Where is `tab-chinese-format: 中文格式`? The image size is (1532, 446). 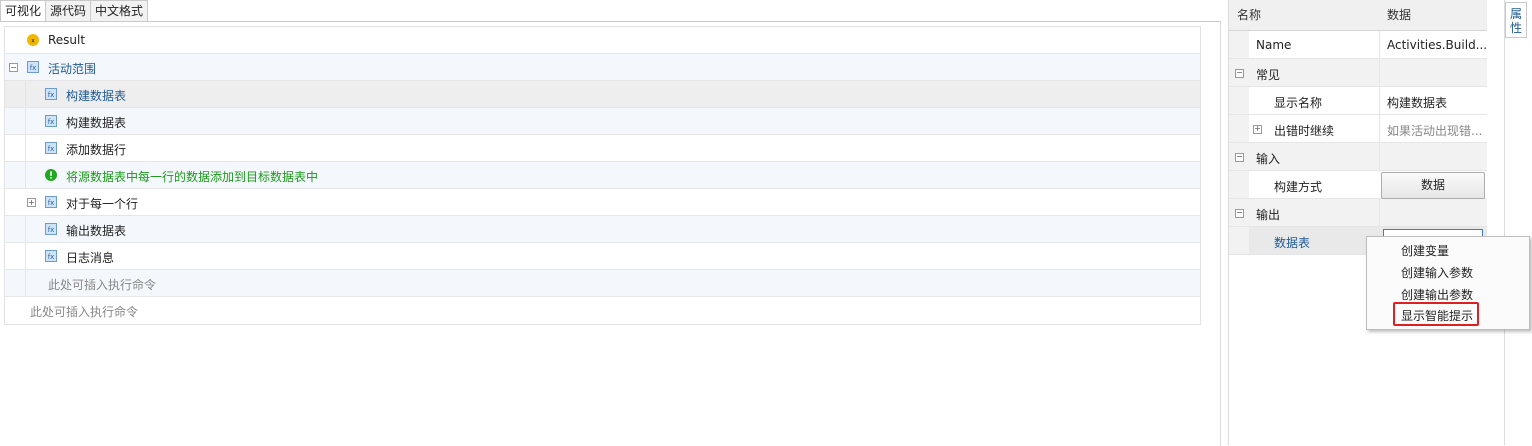
tab-chinese-format: 中文格式 is located at coordinates (119, 10).